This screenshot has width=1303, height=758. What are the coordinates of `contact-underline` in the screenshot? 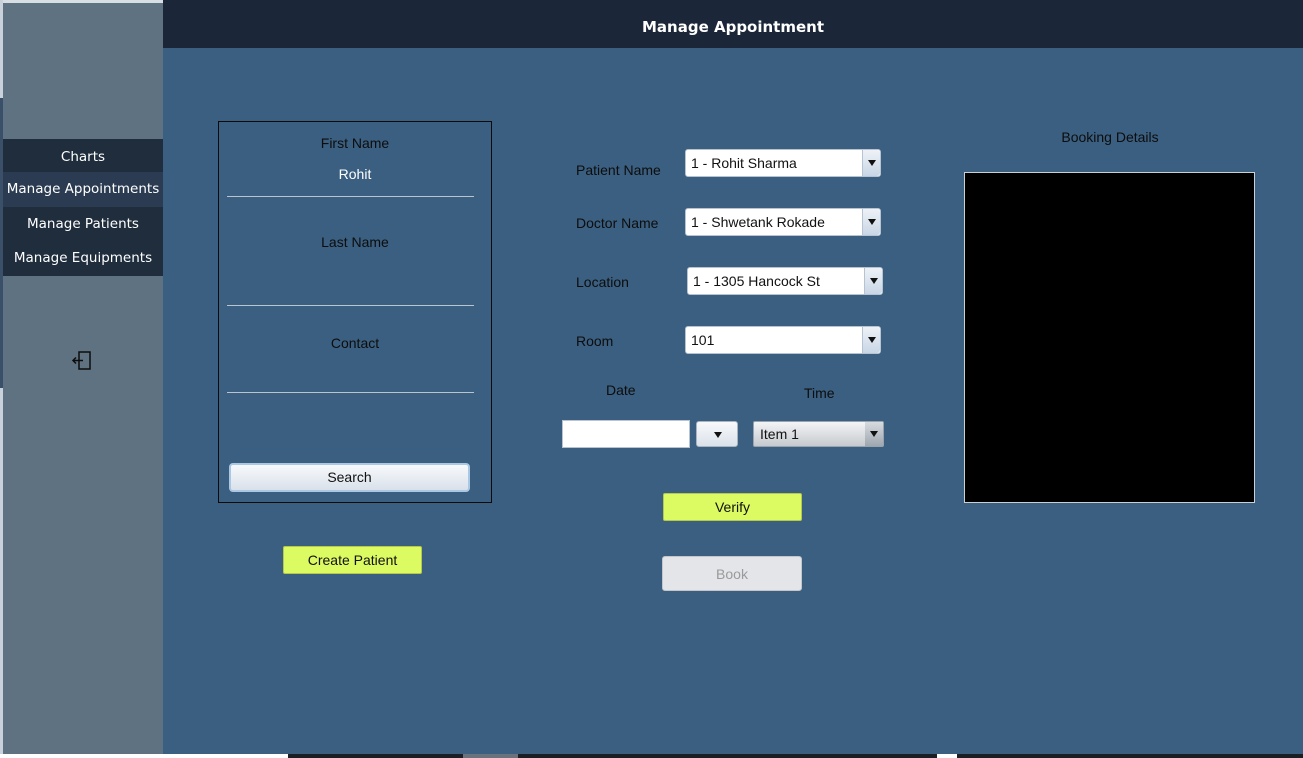 It's located at (350, 392).